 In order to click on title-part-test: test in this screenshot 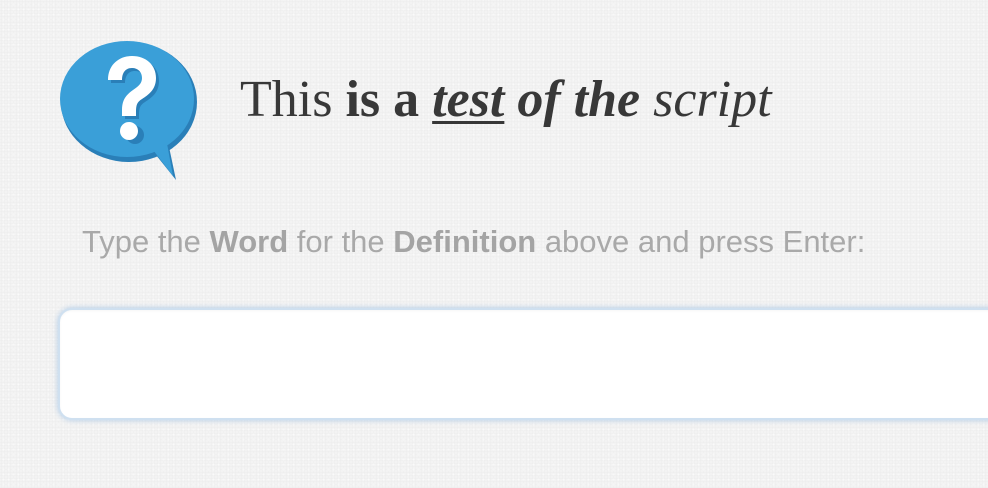, I will do `click(468, 99)`.